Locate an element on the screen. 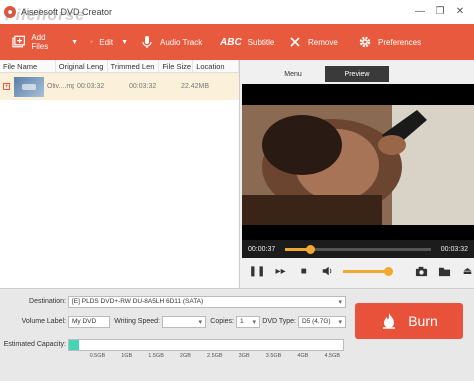  seek-slider is located at coordinates (358, 249).